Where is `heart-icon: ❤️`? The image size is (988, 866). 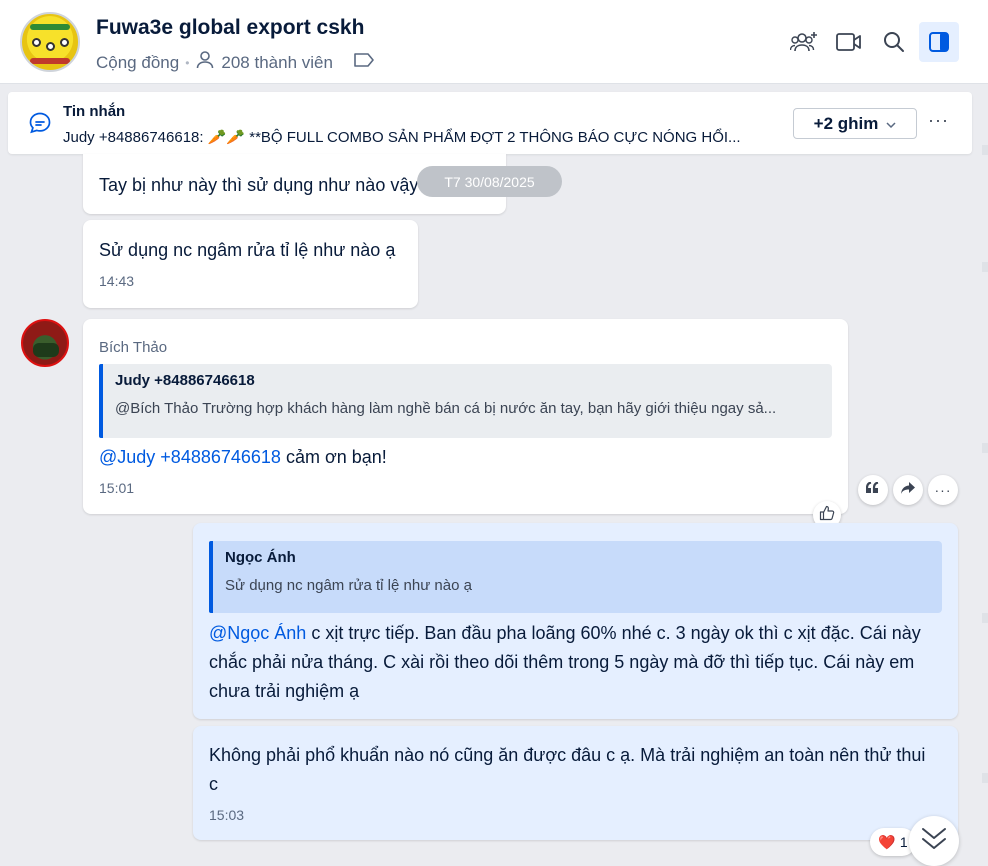 heart-icon: ❤️ is located at coordinates (887, 841).